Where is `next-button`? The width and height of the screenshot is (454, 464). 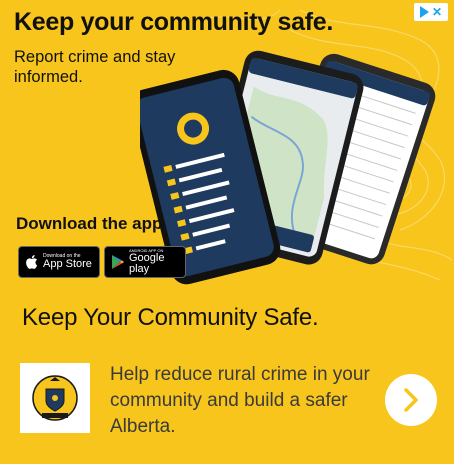
next-button is located at coordinates (411, 400).